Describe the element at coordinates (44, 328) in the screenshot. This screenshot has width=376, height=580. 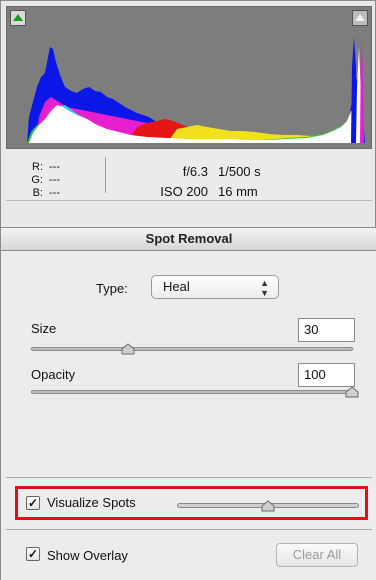
I see `size-label: Size` at that location.